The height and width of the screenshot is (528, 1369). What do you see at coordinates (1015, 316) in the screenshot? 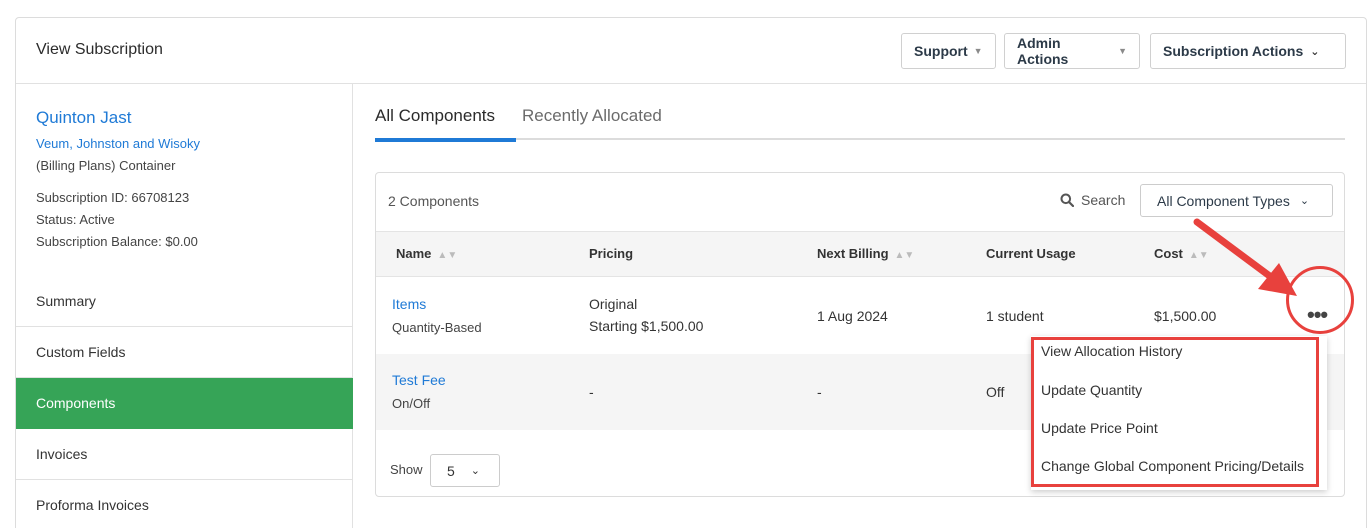
I see `current-usage: 1 student` at bounding box center [1015, 316].